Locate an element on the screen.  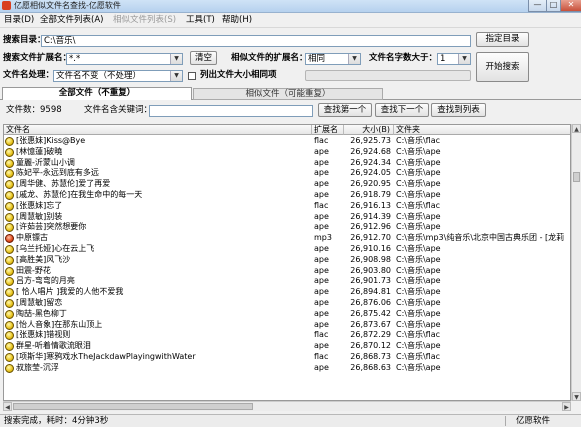
start-search-button: 开始搜索 is located at coordinates (502, 67).